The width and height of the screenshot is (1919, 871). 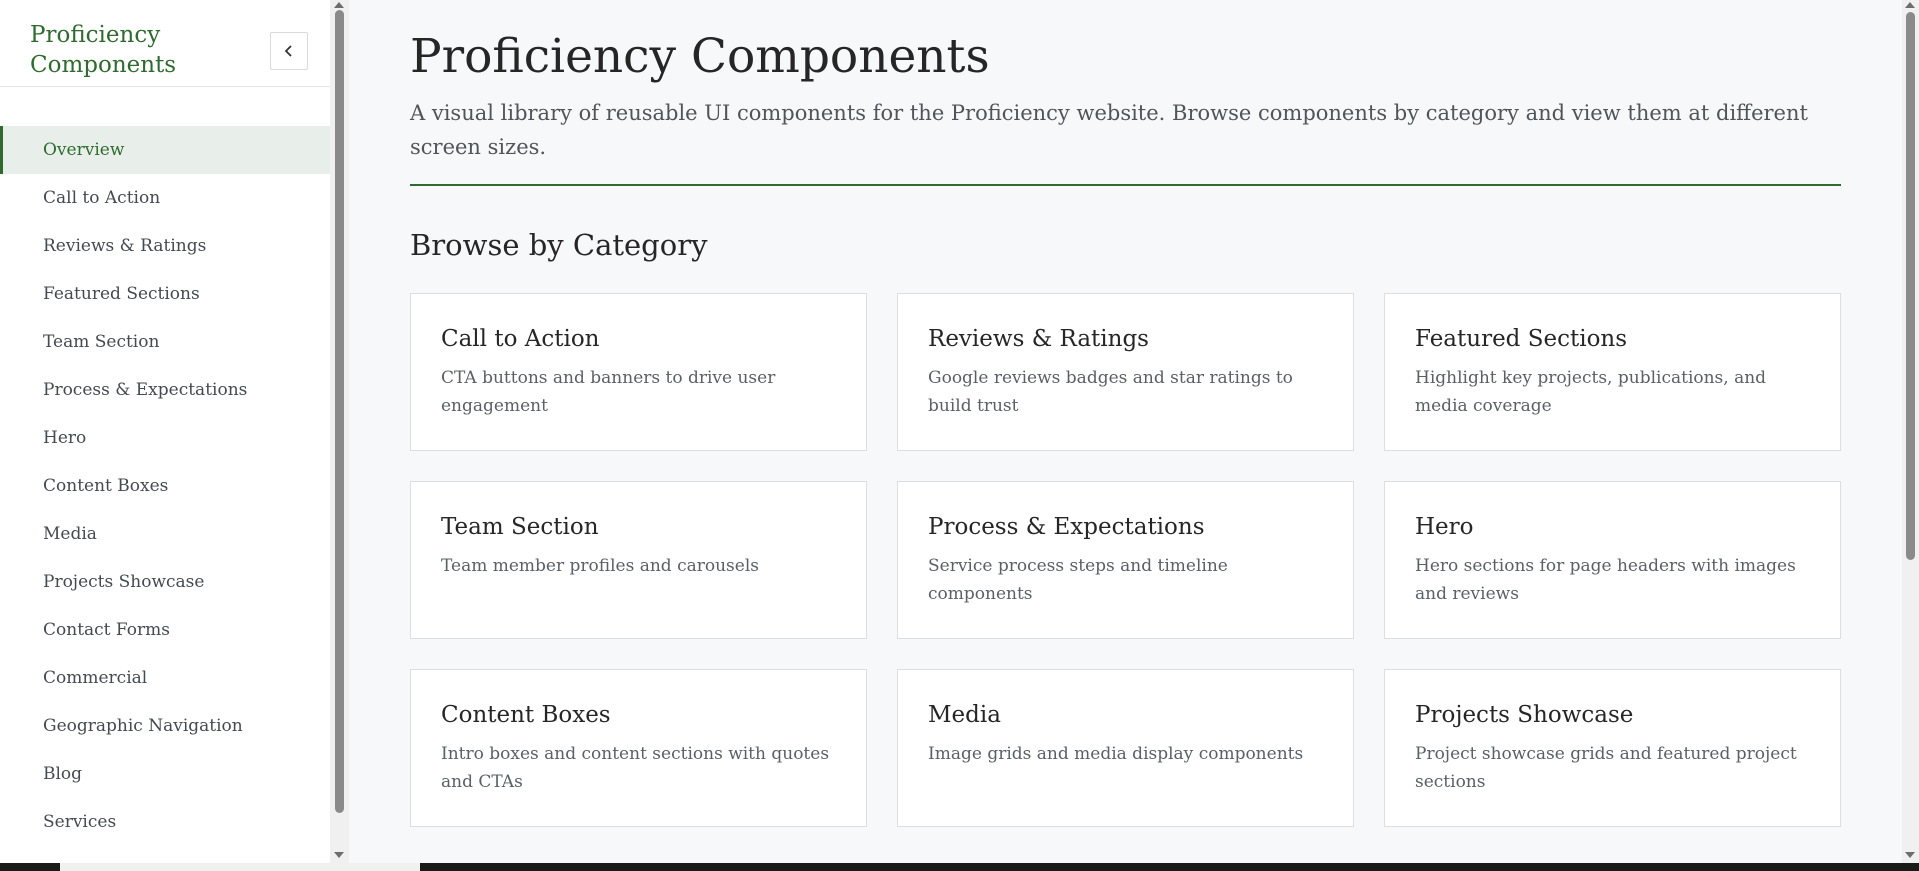 What do you see at coordinates (700, 56) in the screenshot?
I see `page-title: Proficiency Components` at bounding box center [700, 56].